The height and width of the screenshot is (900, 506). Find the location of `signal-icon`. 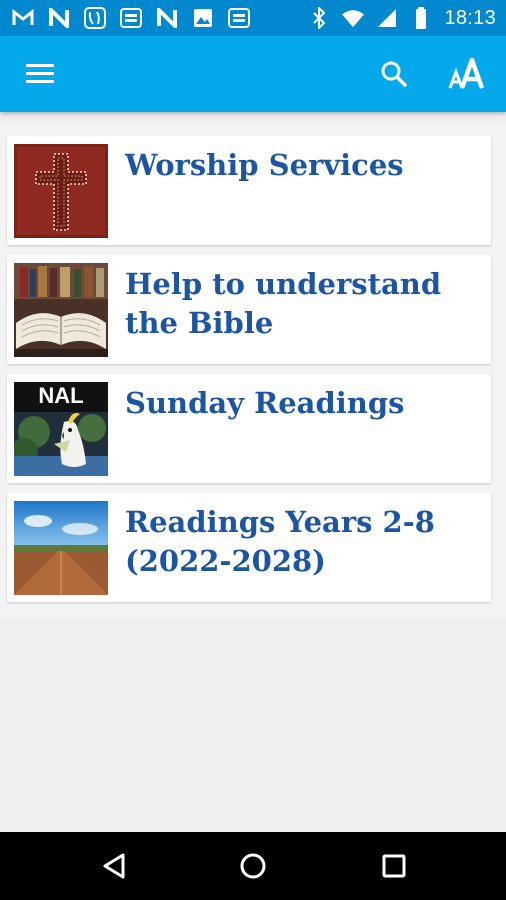

signal-icon is located at coordinates (387, 18).